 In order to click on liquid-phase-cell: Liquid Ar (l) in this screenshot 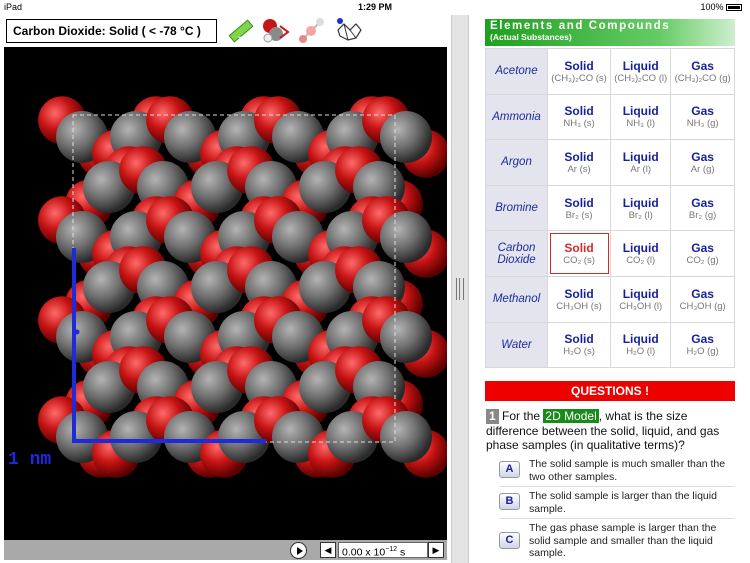, I will do `click(641, 162)`.